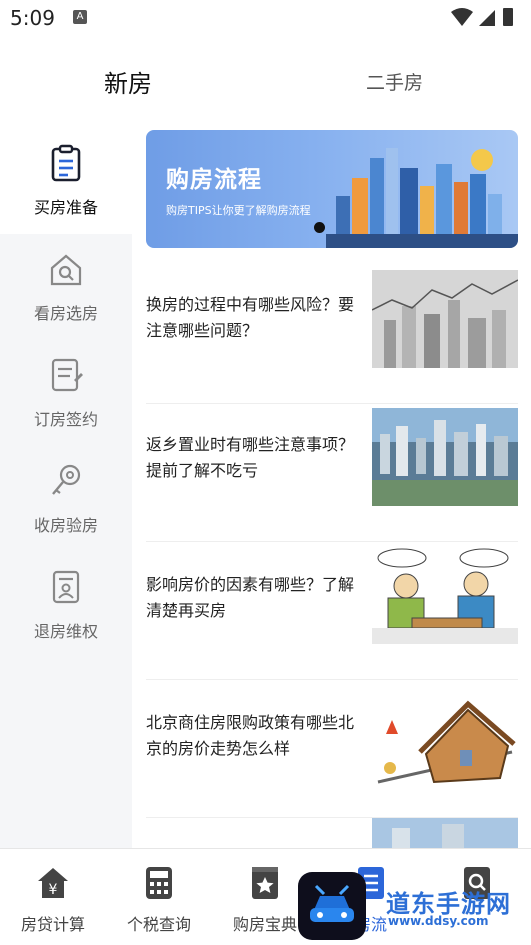 The image size is (531, 945). Describe the element at coordinates (66, 287) in the screenshot. I see `sidebar-item-viewing: 看房选房` at that location.